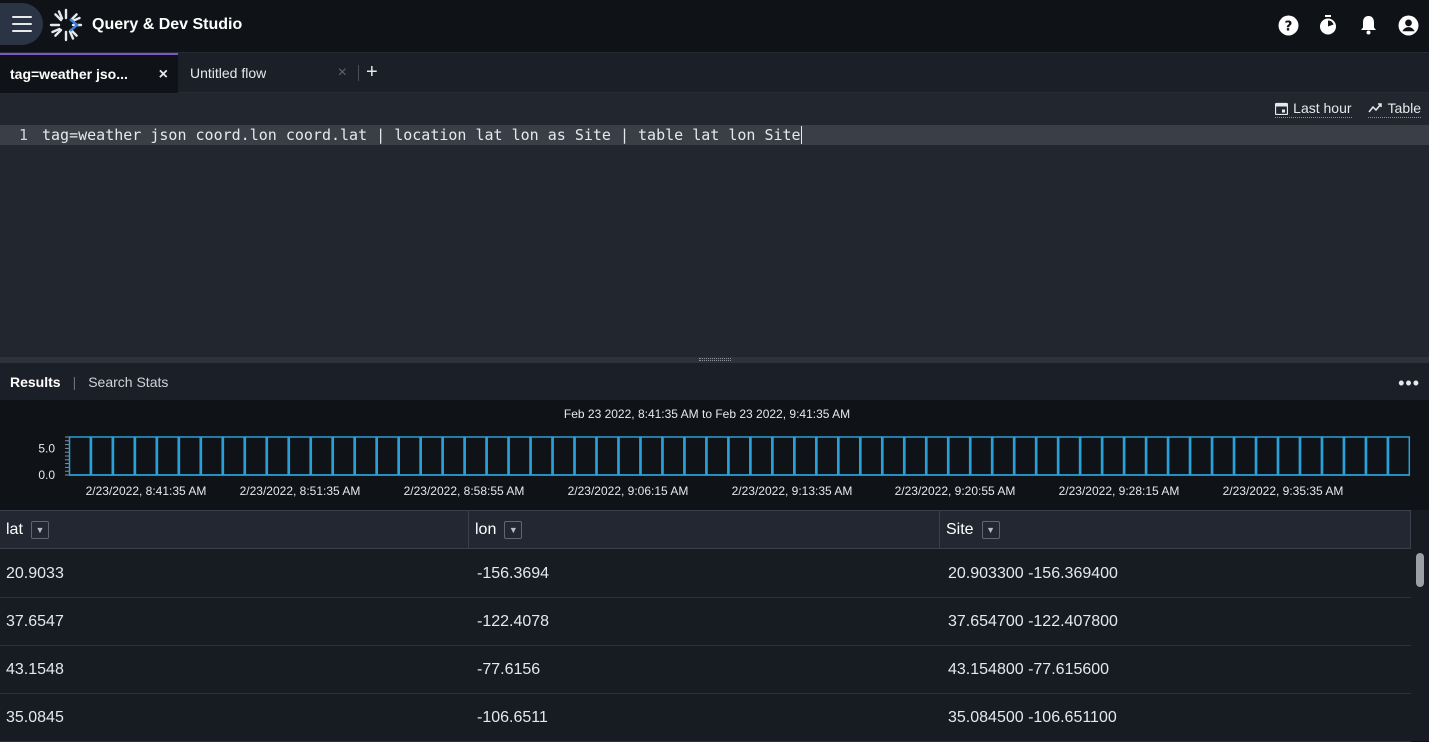  Describe the element at coordinates (1420, 570) in the screenshot. I see `scrollbar-thumb` at that location.